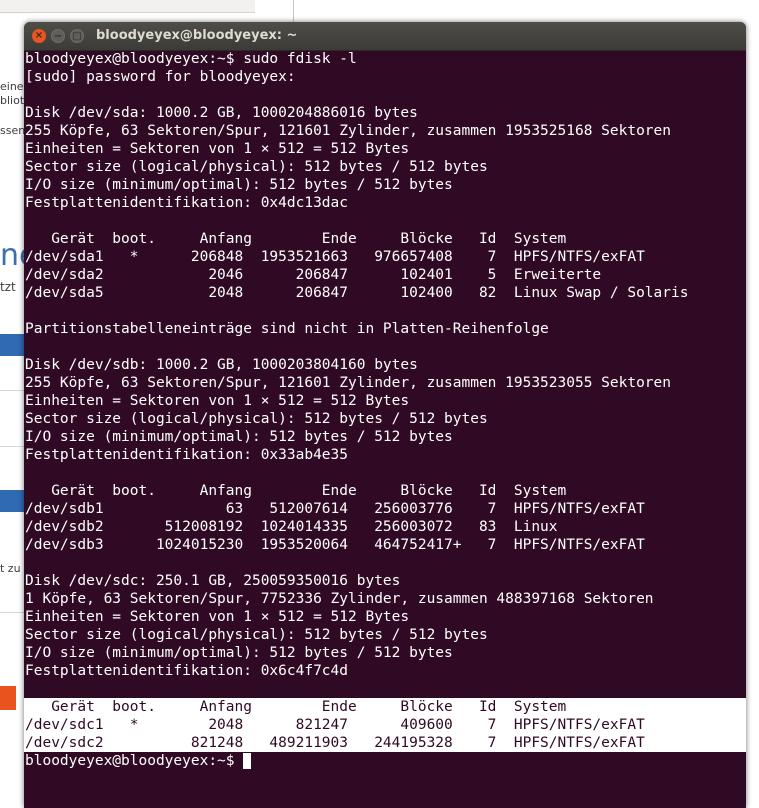 The height and width of the screenshot is (808, 759). Describe the element at coordinates (8, 287) in the screenshot. I see `background-text-fragment: tzt` at that location.